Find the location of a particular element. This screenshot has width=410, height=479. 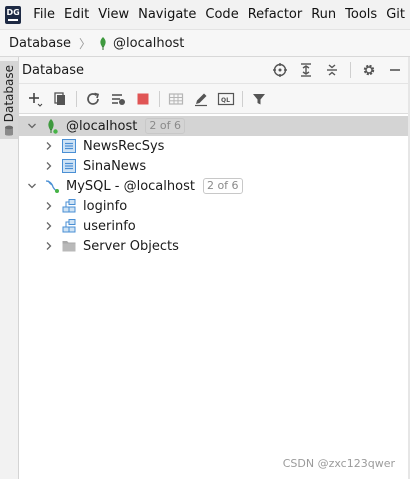

filter-icon is located at coordinates (259, 99).